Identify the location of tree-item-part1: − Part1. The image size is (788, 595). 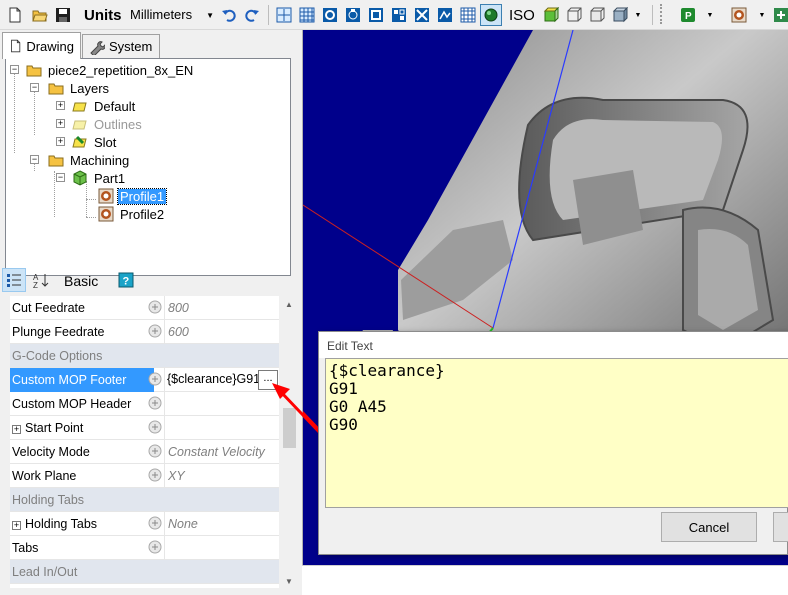
(91, 178).